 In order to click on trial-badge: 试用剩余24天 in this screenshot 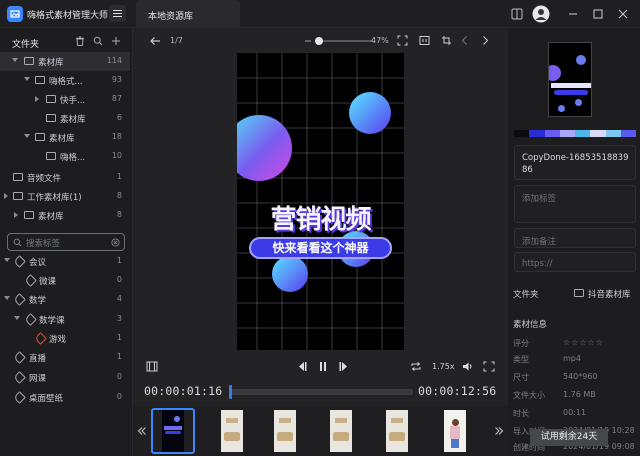, I will do `click(569, 437)`.